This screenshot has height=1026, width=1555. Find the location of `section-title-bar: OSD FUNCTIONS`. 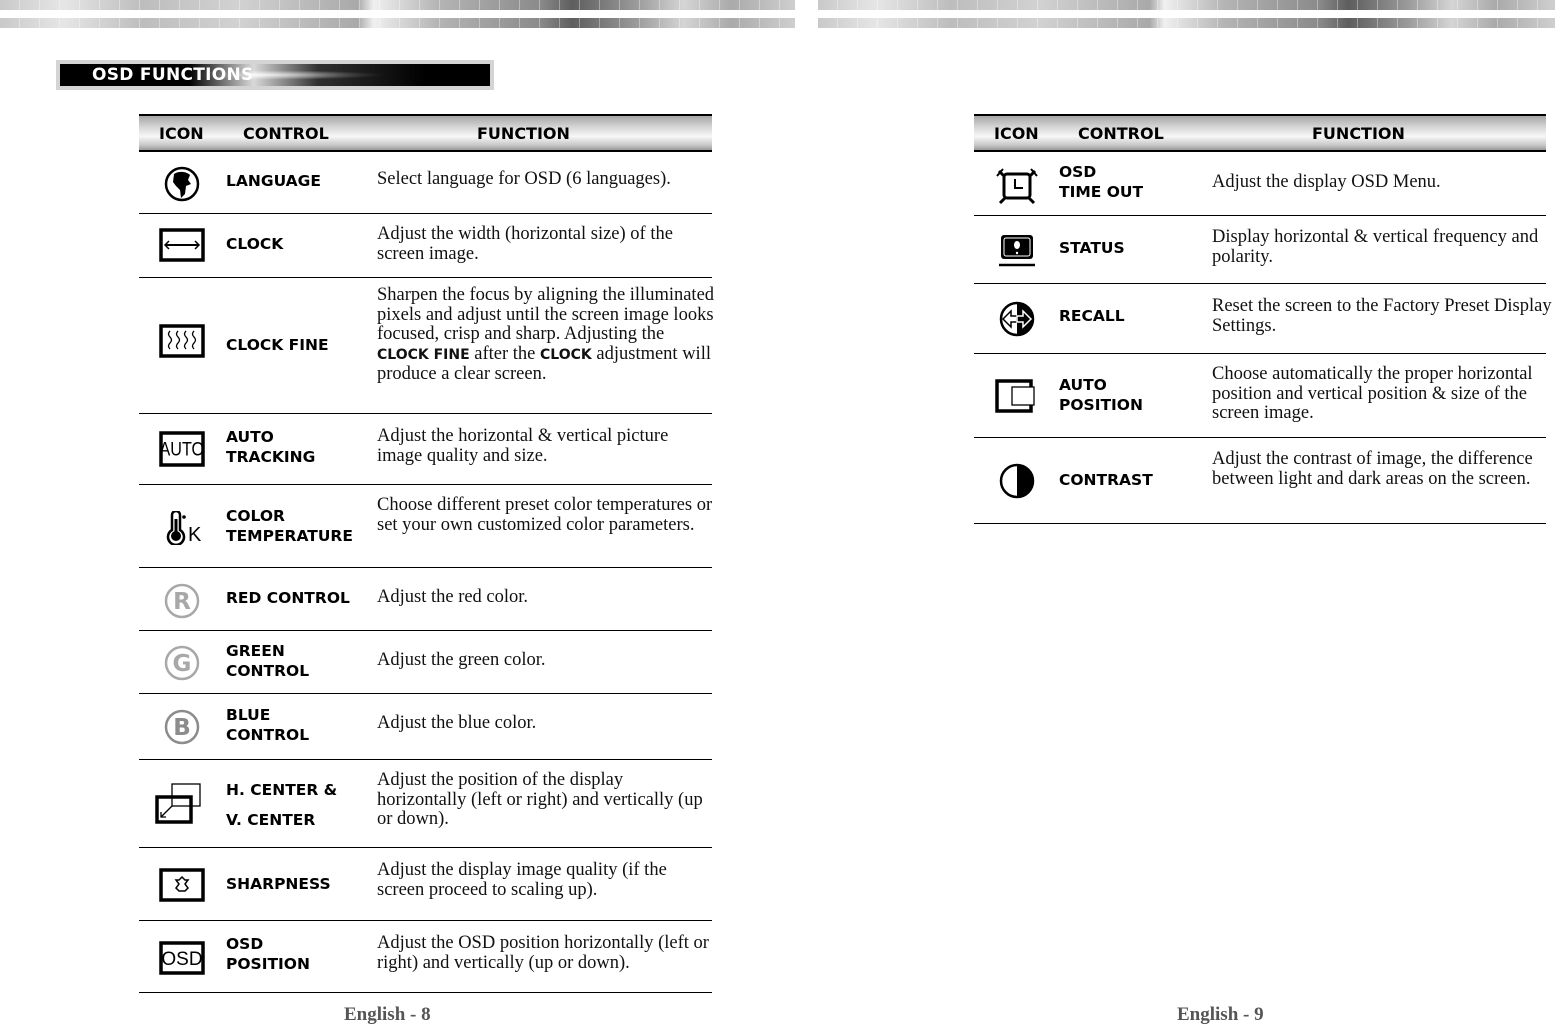

section-title-bar: OSD FUNCTIONS is located at coordinates (275, 75).